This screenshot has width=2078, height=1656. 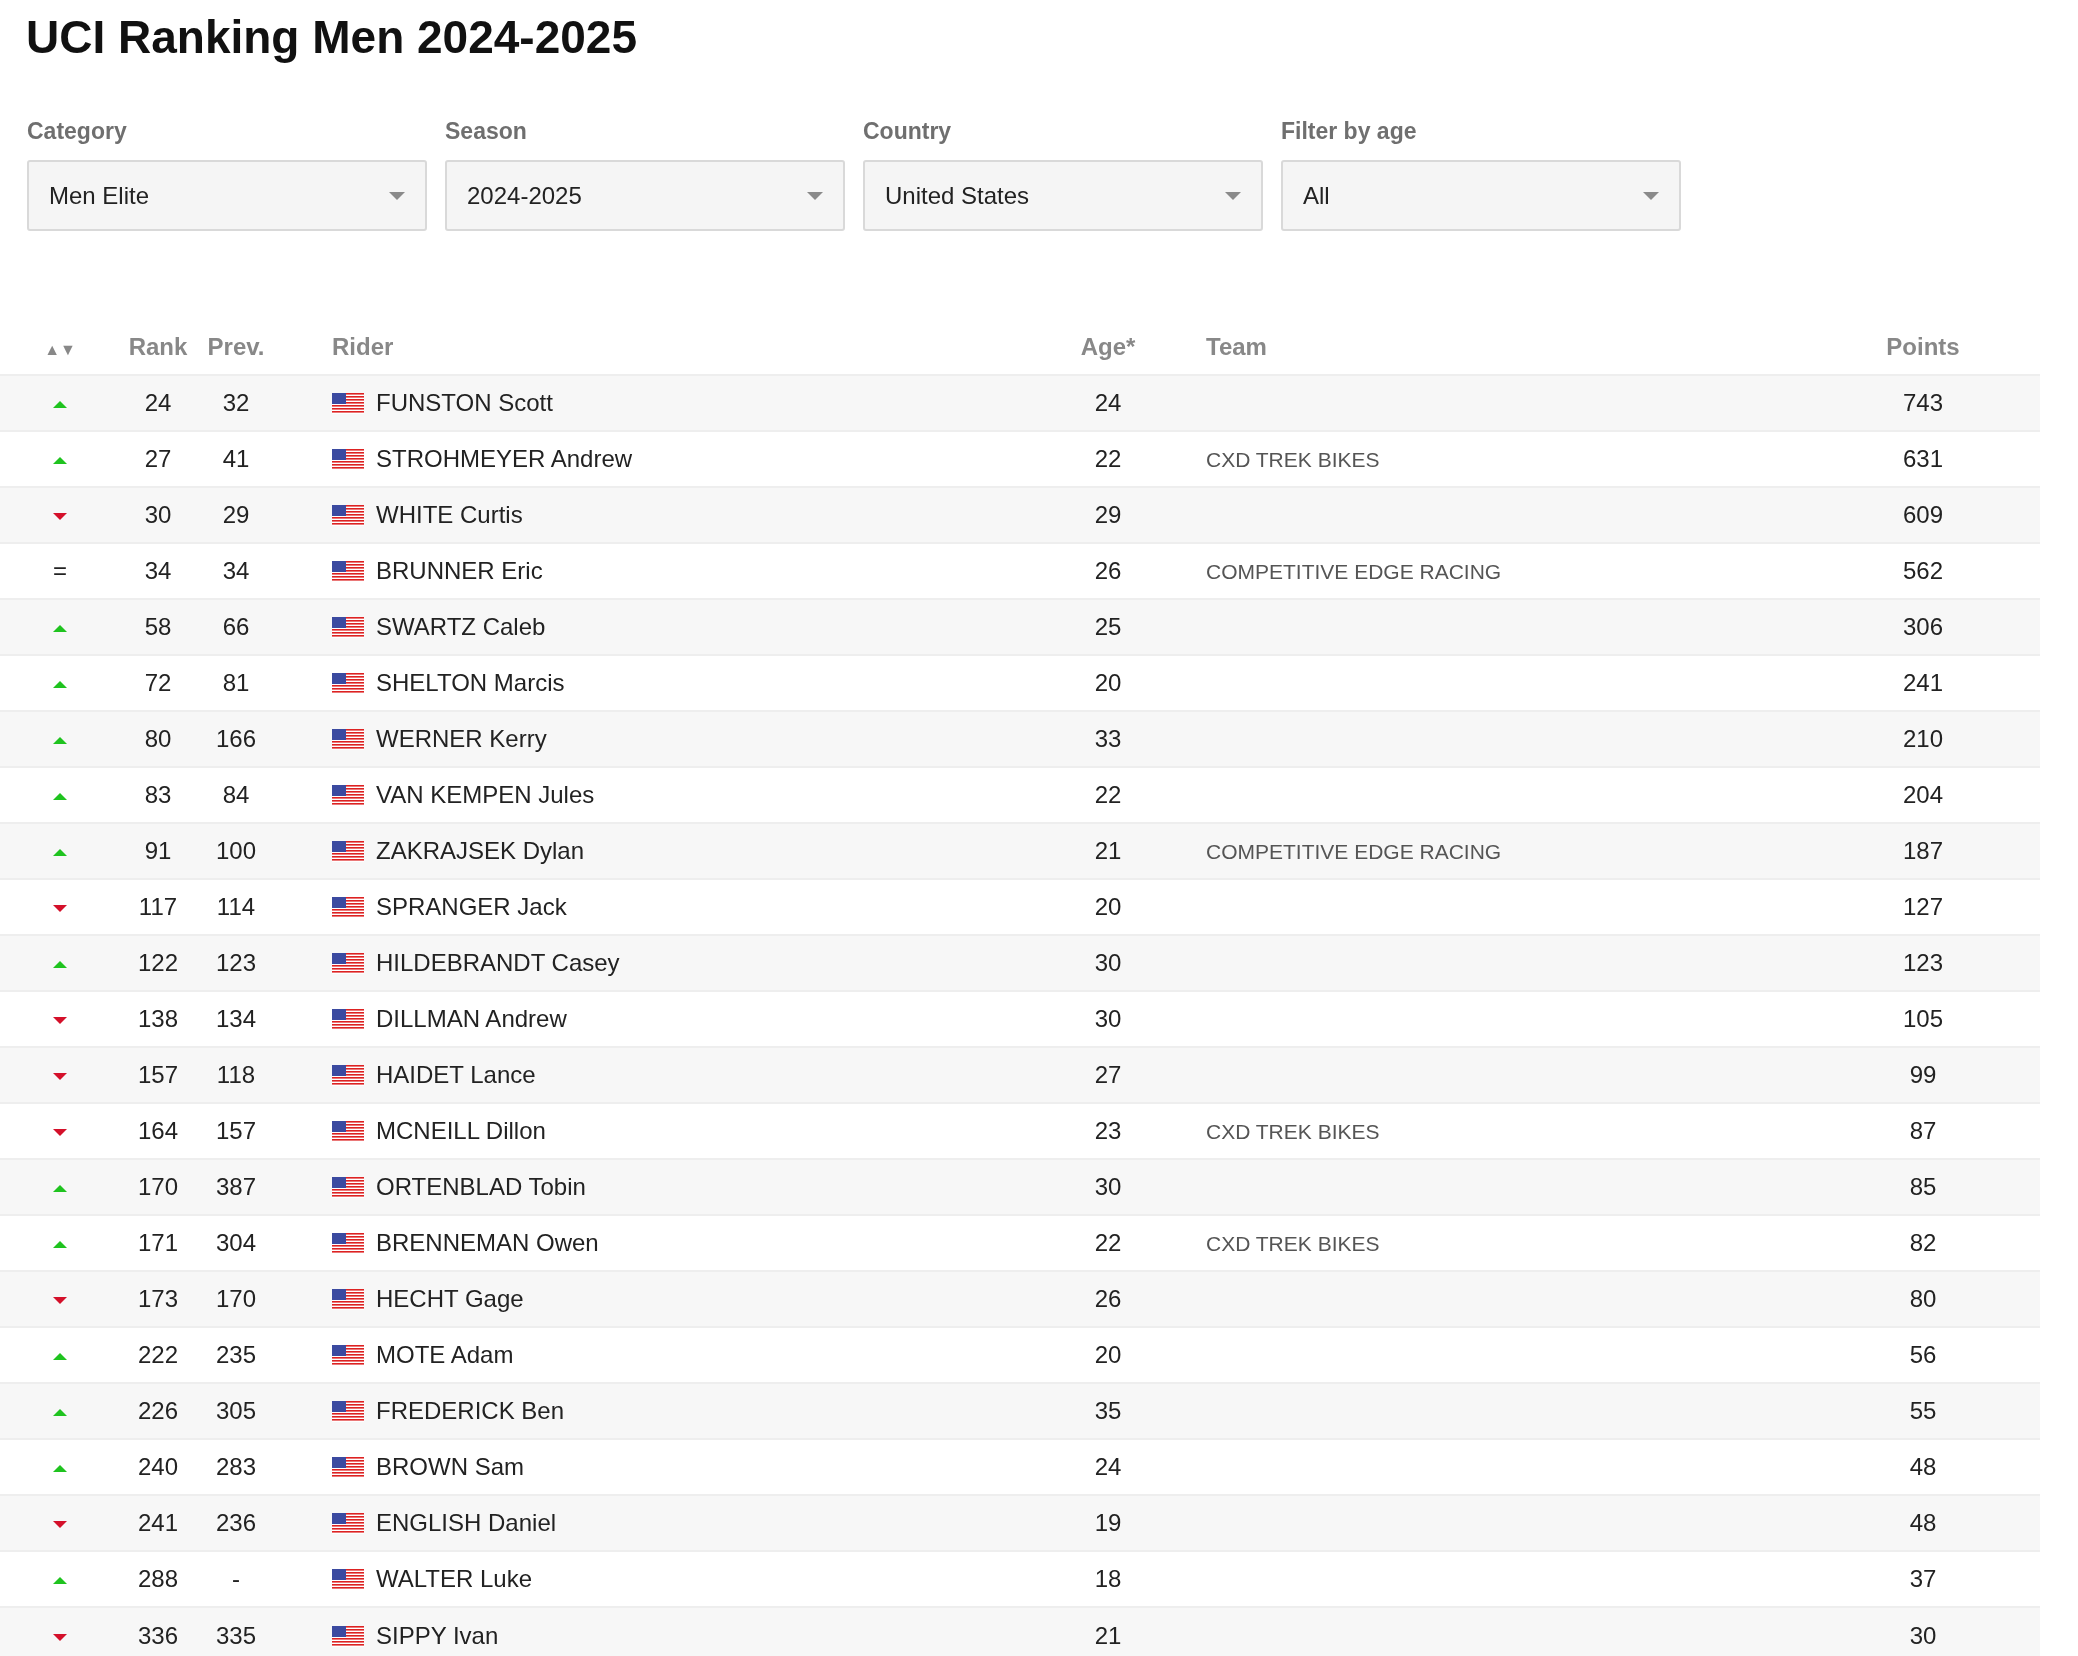 I want to click on prev-rank-cell: 41, so click(x=236, y=459).